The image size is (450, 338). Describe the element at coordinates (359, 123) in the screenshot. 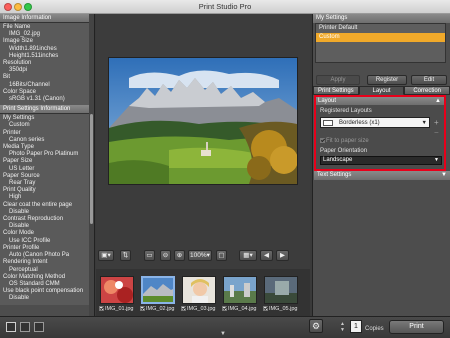

I see `registered-layout-value: Borderless (x1)` at that location.